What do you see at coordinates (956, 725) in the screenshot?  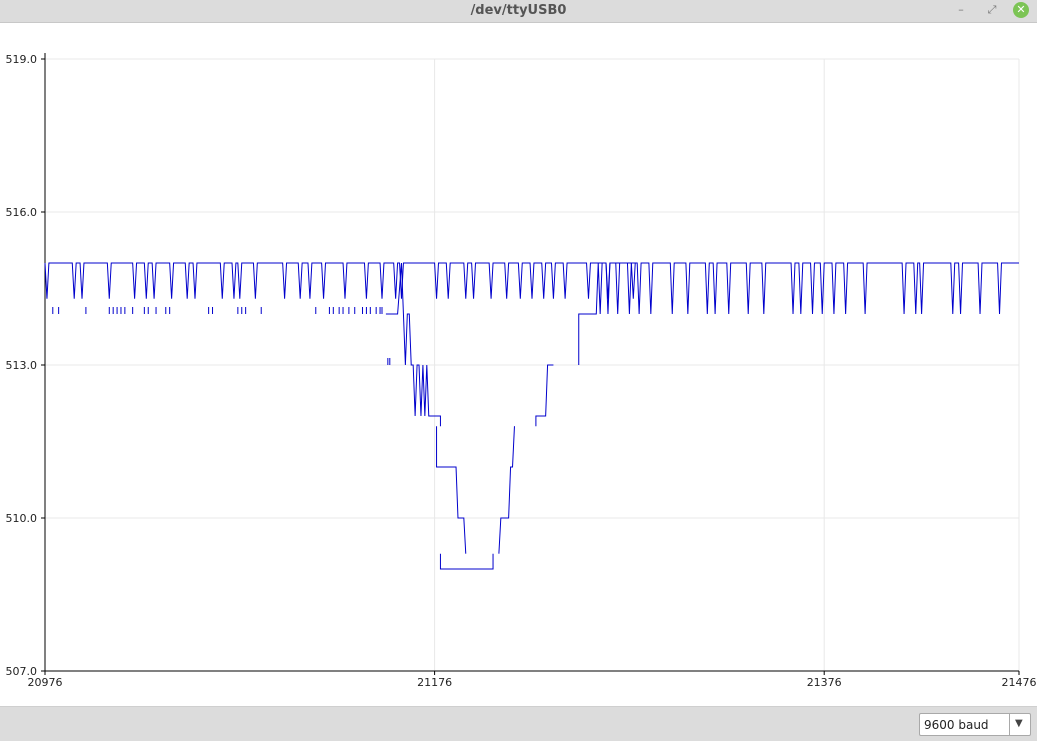 I see `baud-rate-value: 9600 baud` at bounding box center [956, 725].